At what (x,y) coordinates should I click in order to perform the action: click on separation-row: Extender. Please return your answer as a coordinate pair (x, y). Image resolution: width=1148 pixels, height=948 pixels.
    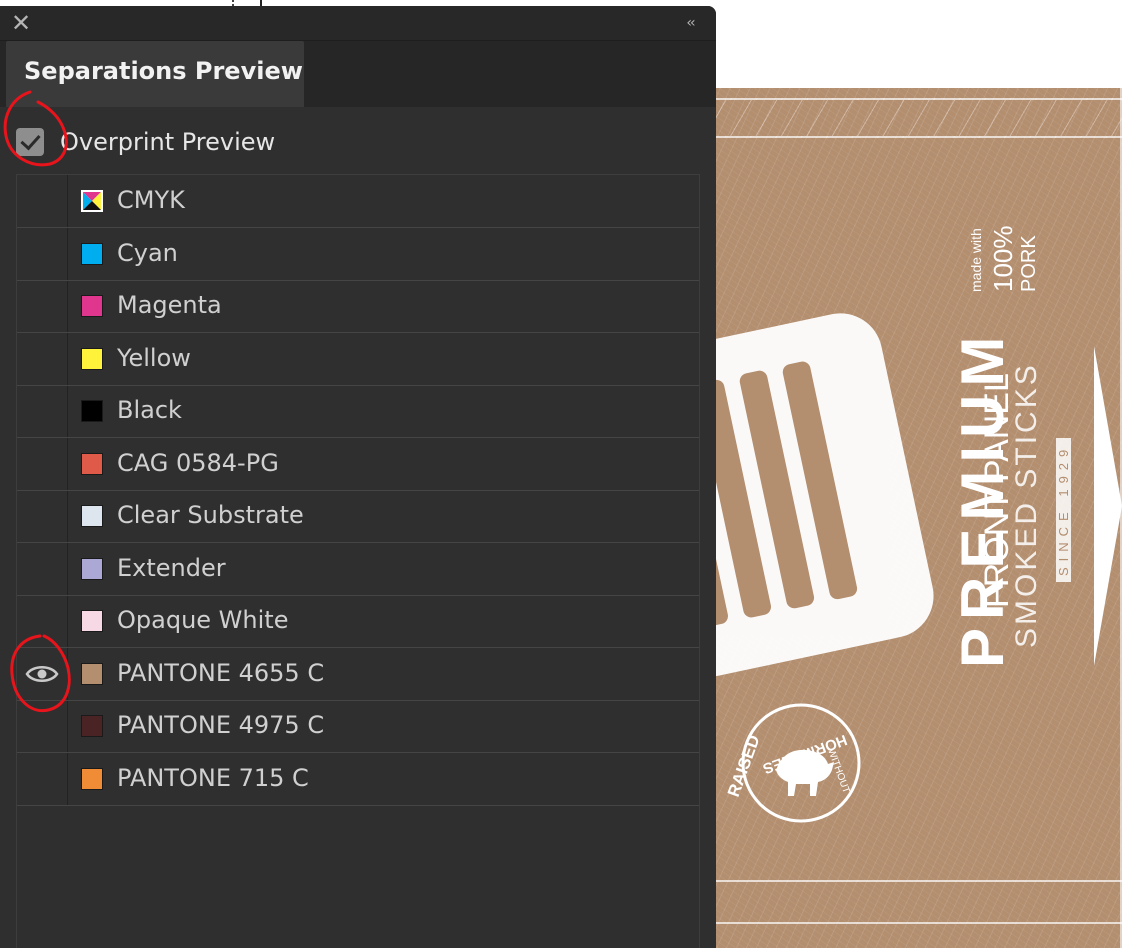
    Looking at the image, I should click on (358, 569).